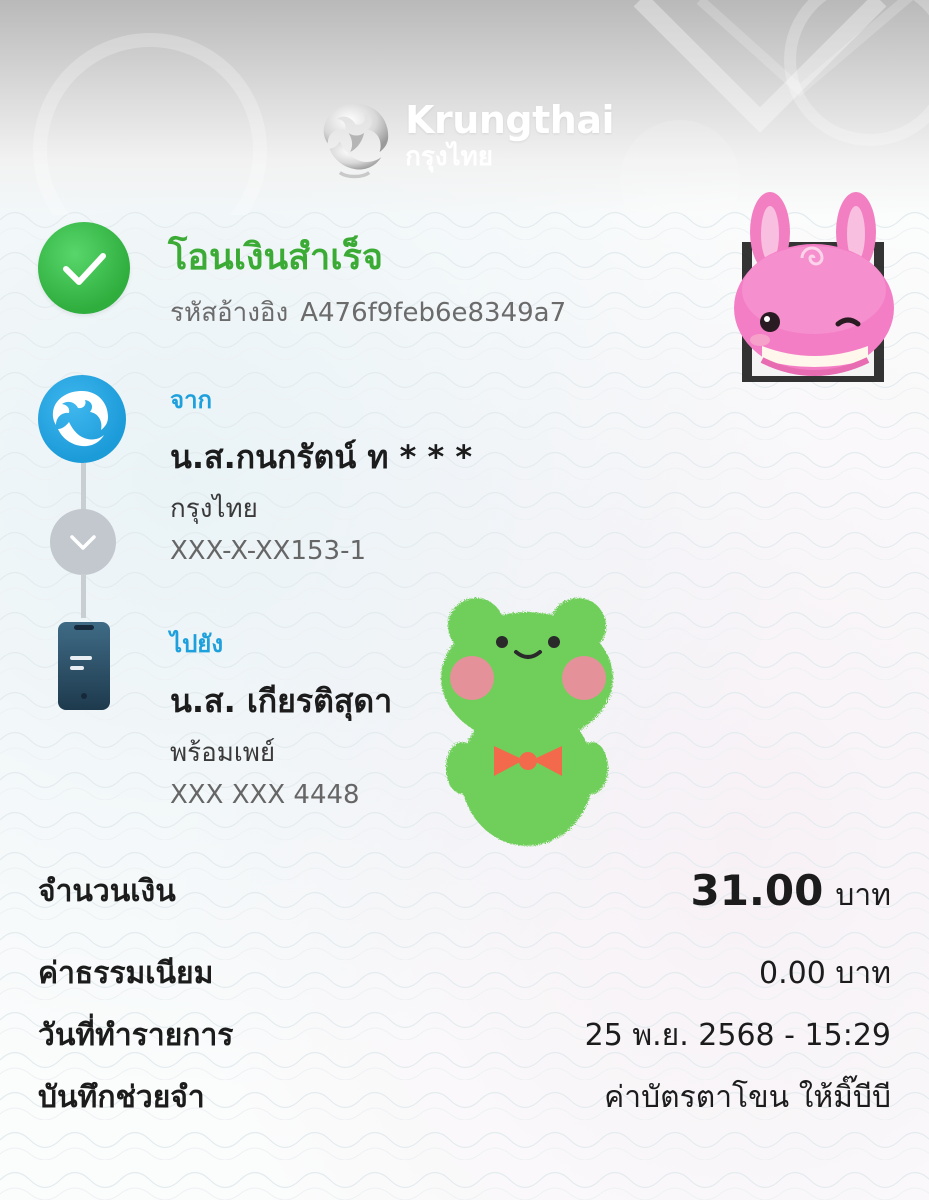 This screenshot has width=929, height=1200. What do you see at coordinates (275, 257) in the screenshot?
I see `status-title: โอนเงินสำเร็จ` at bounding box center [275, 257].